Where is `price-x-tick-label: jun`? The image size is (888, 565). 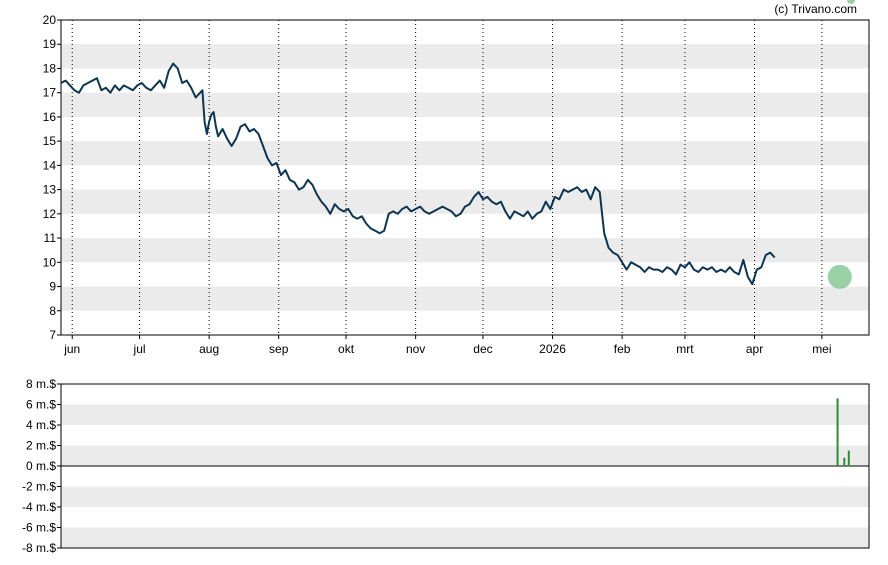 price-x-tick-label: jun is located at coordinates (71, 349).